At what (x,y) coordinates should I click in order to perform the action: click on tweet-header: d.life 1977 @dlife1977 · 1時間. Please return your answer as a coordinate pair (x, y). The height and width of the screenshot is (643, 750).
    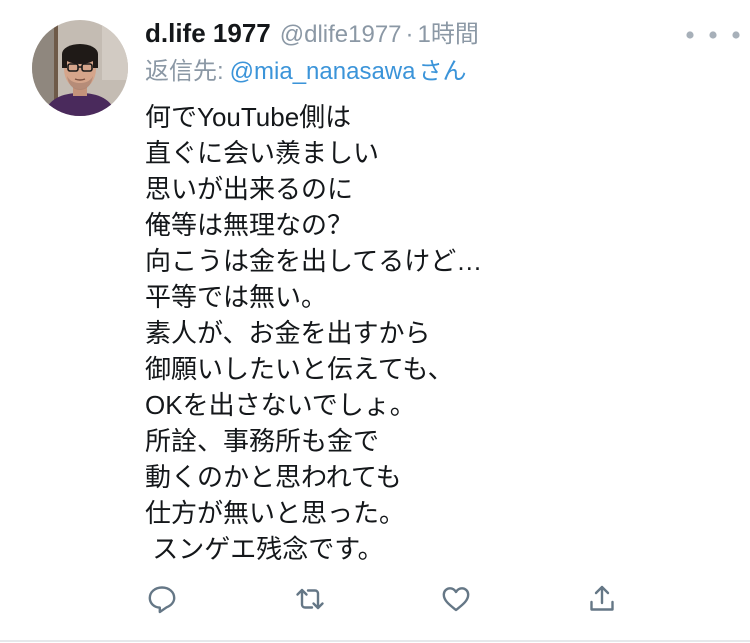
    Looking at the image, I should click on (312, 33).